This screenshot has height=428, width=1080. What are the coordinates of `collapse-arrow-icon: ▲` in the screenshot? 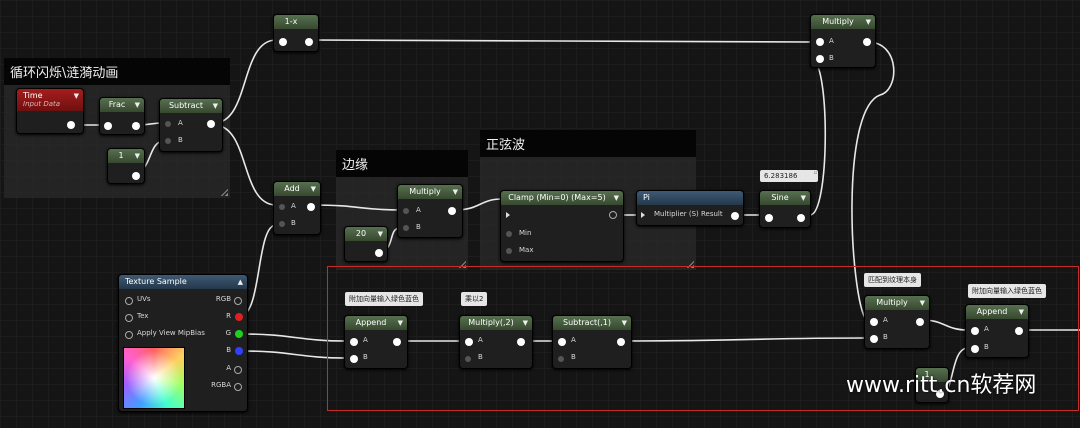 It's located at (240, 282).